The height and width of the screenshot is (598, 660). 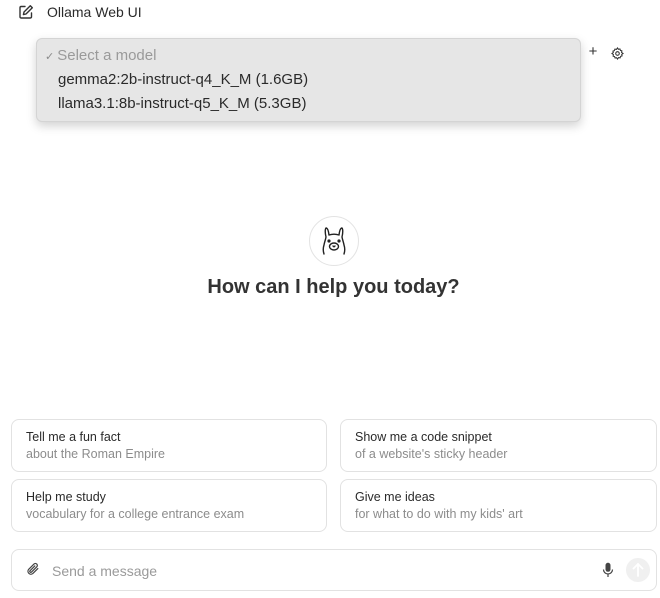 What do you see at coordinates (334, 241) in the screenshot?
I see `llama-logo-icon` at bounding box center [334, 241].